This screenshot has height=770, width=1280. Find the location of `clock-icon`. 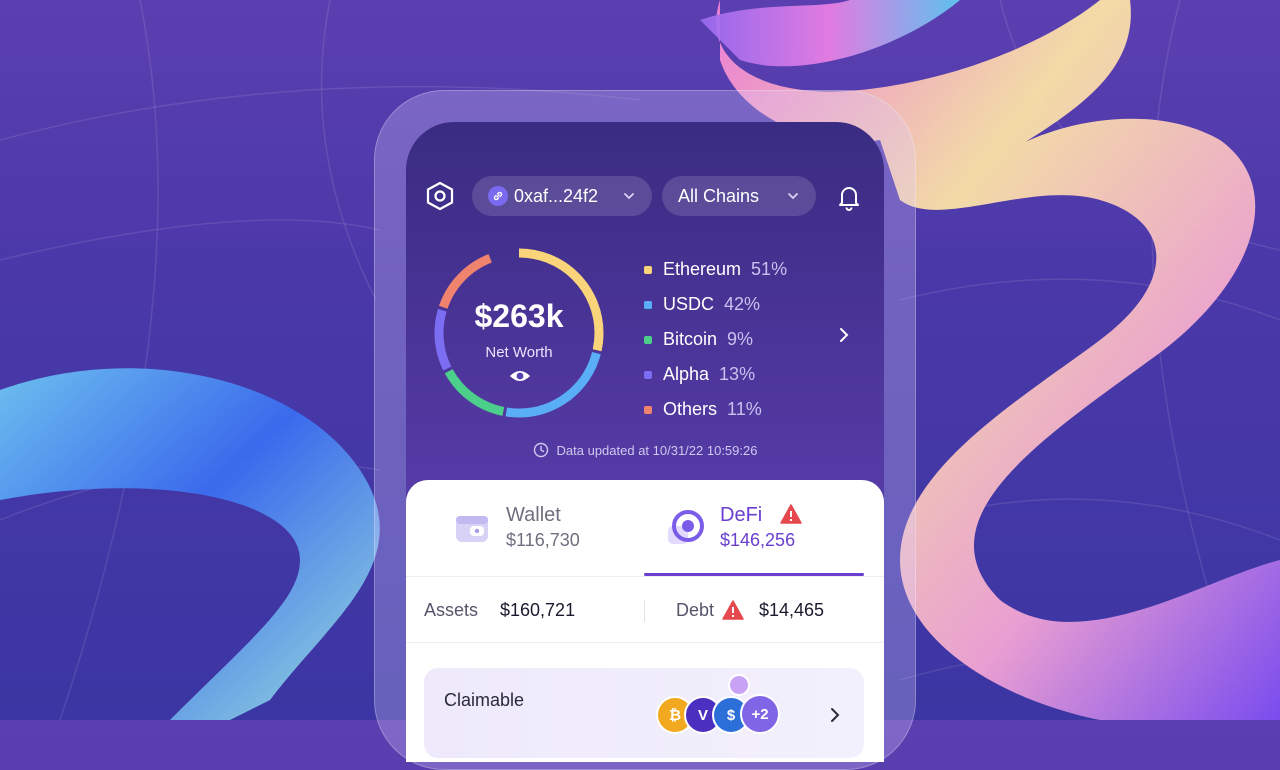

clock-icon is located at coordinates (540, 450).